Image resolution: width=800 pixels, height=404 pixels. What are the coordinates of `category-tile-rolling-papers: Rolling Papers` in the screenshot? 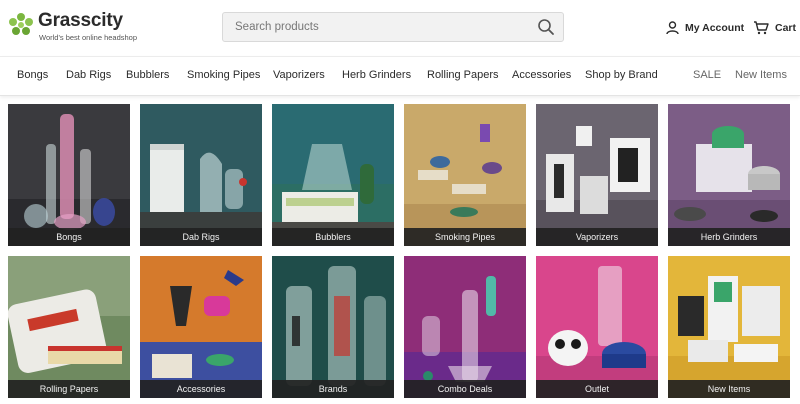 It's located at (69, 327).